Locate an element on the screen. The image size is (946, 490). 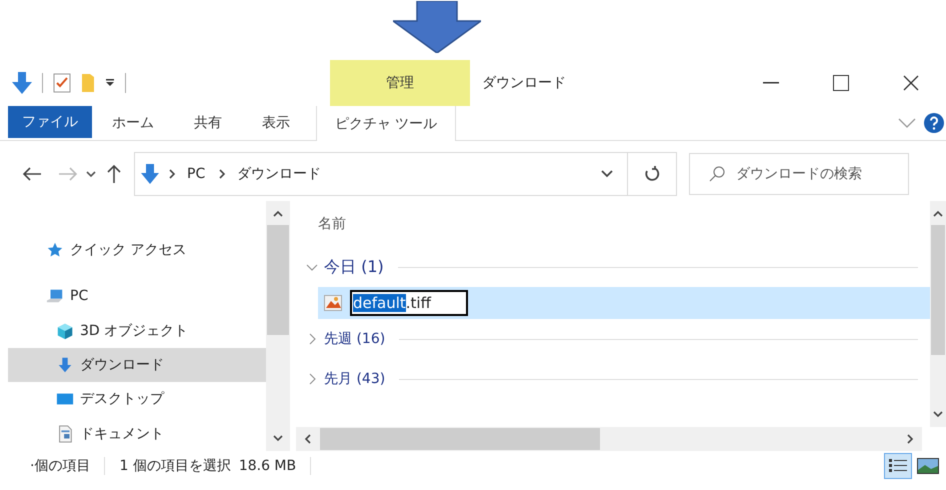
refresh-button is located at coordinates (652, 174).